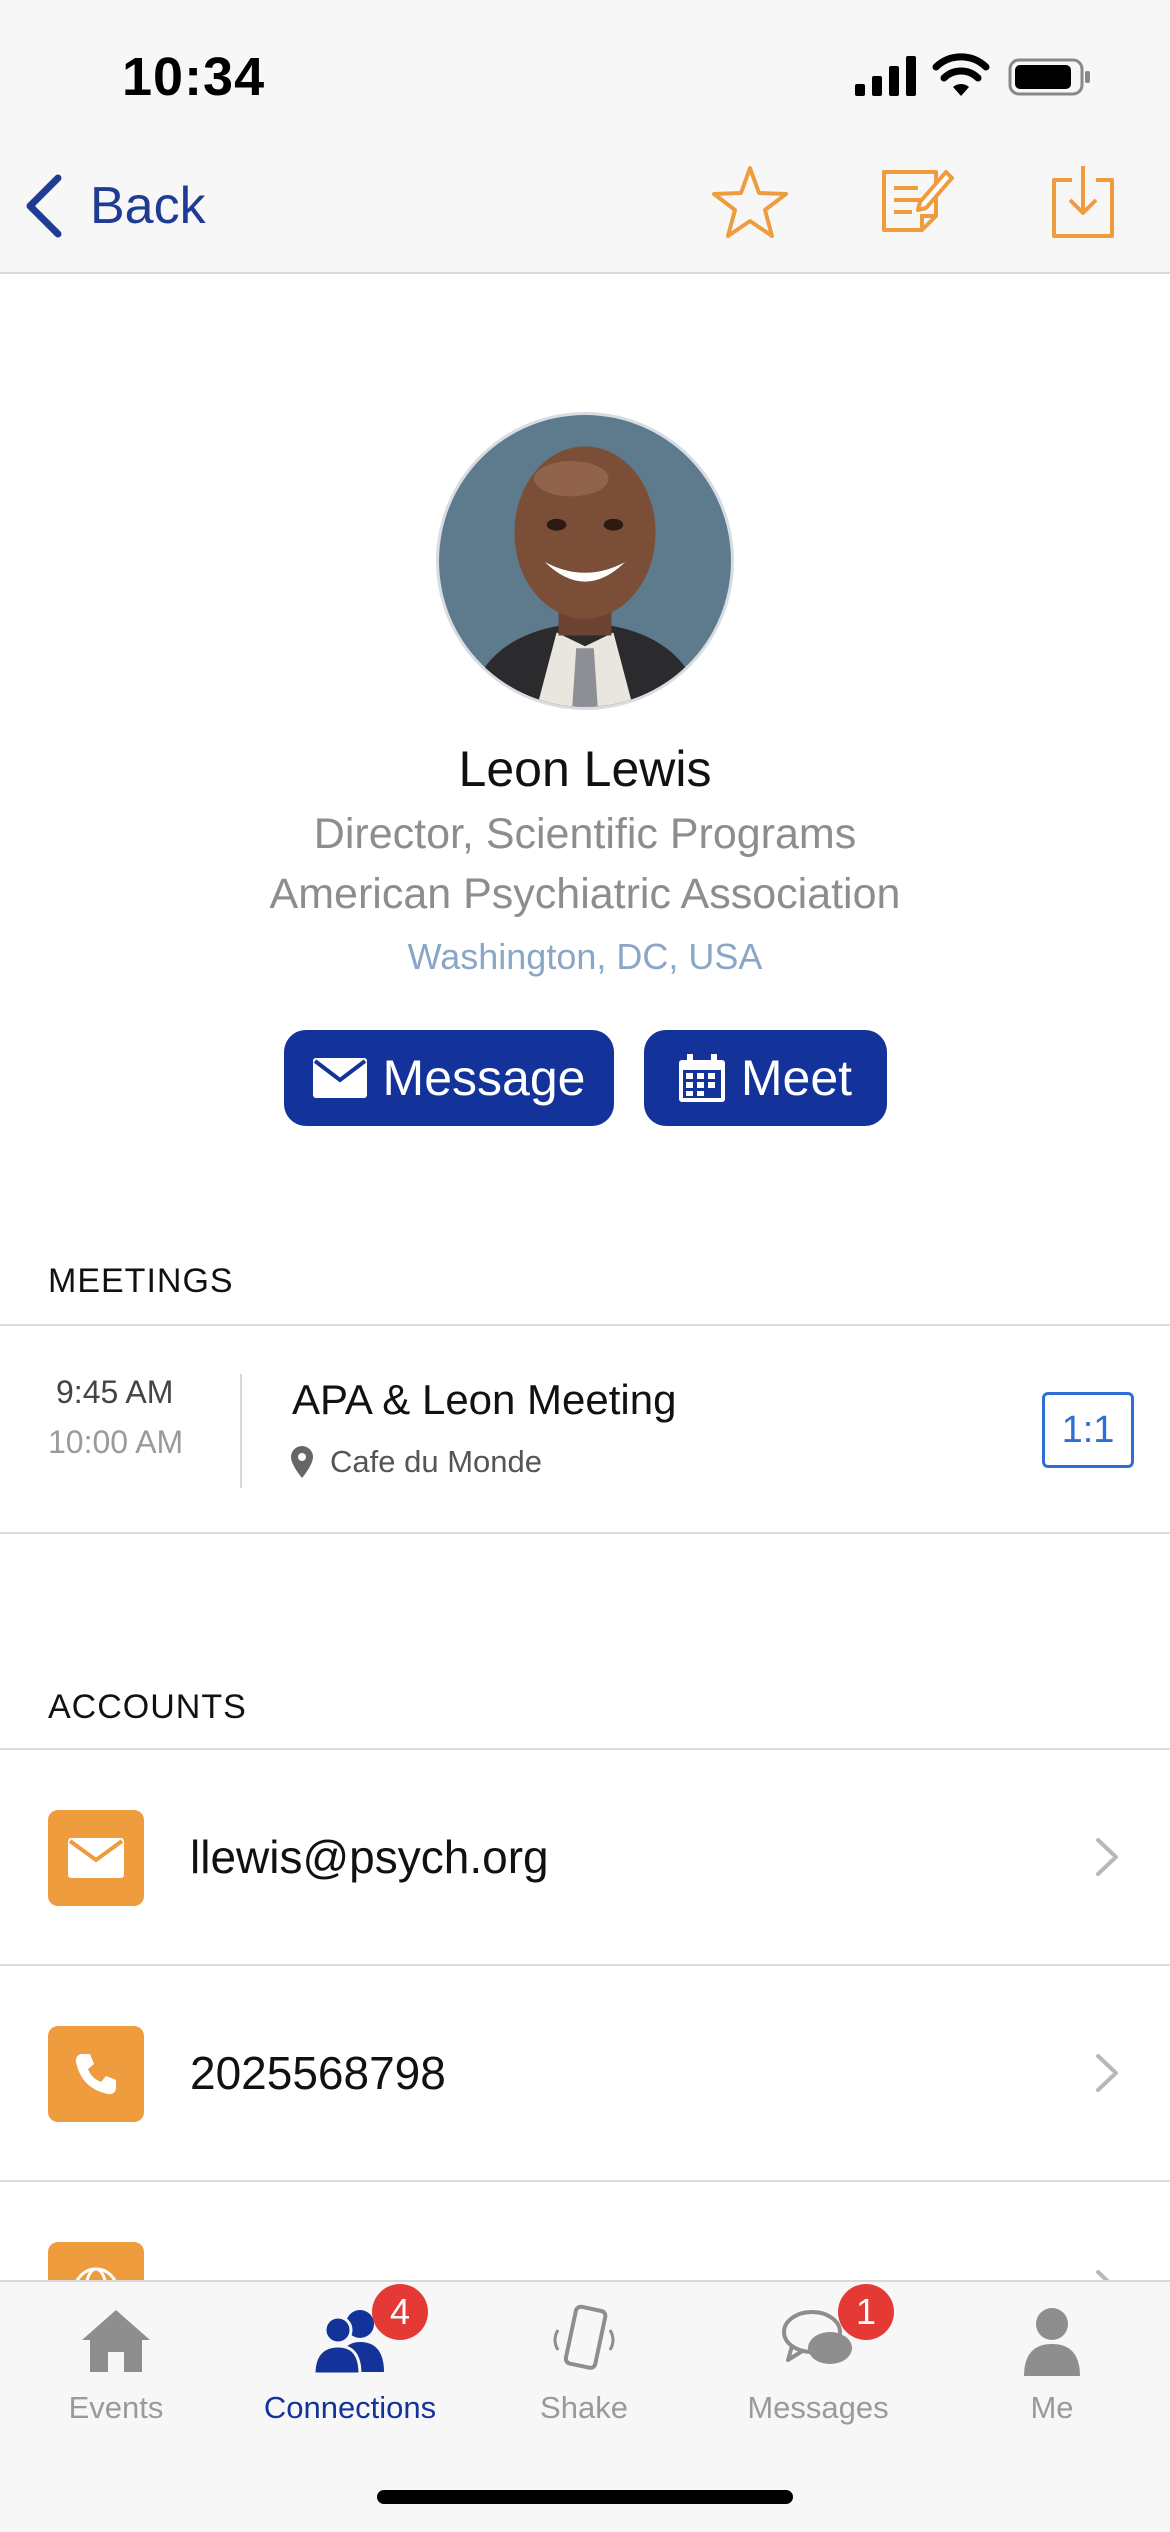 This screenshot has height=2532, width=1170. Describe the element at coordinates (116, 2341) in the screenshot. I see `home-icon` at that location.